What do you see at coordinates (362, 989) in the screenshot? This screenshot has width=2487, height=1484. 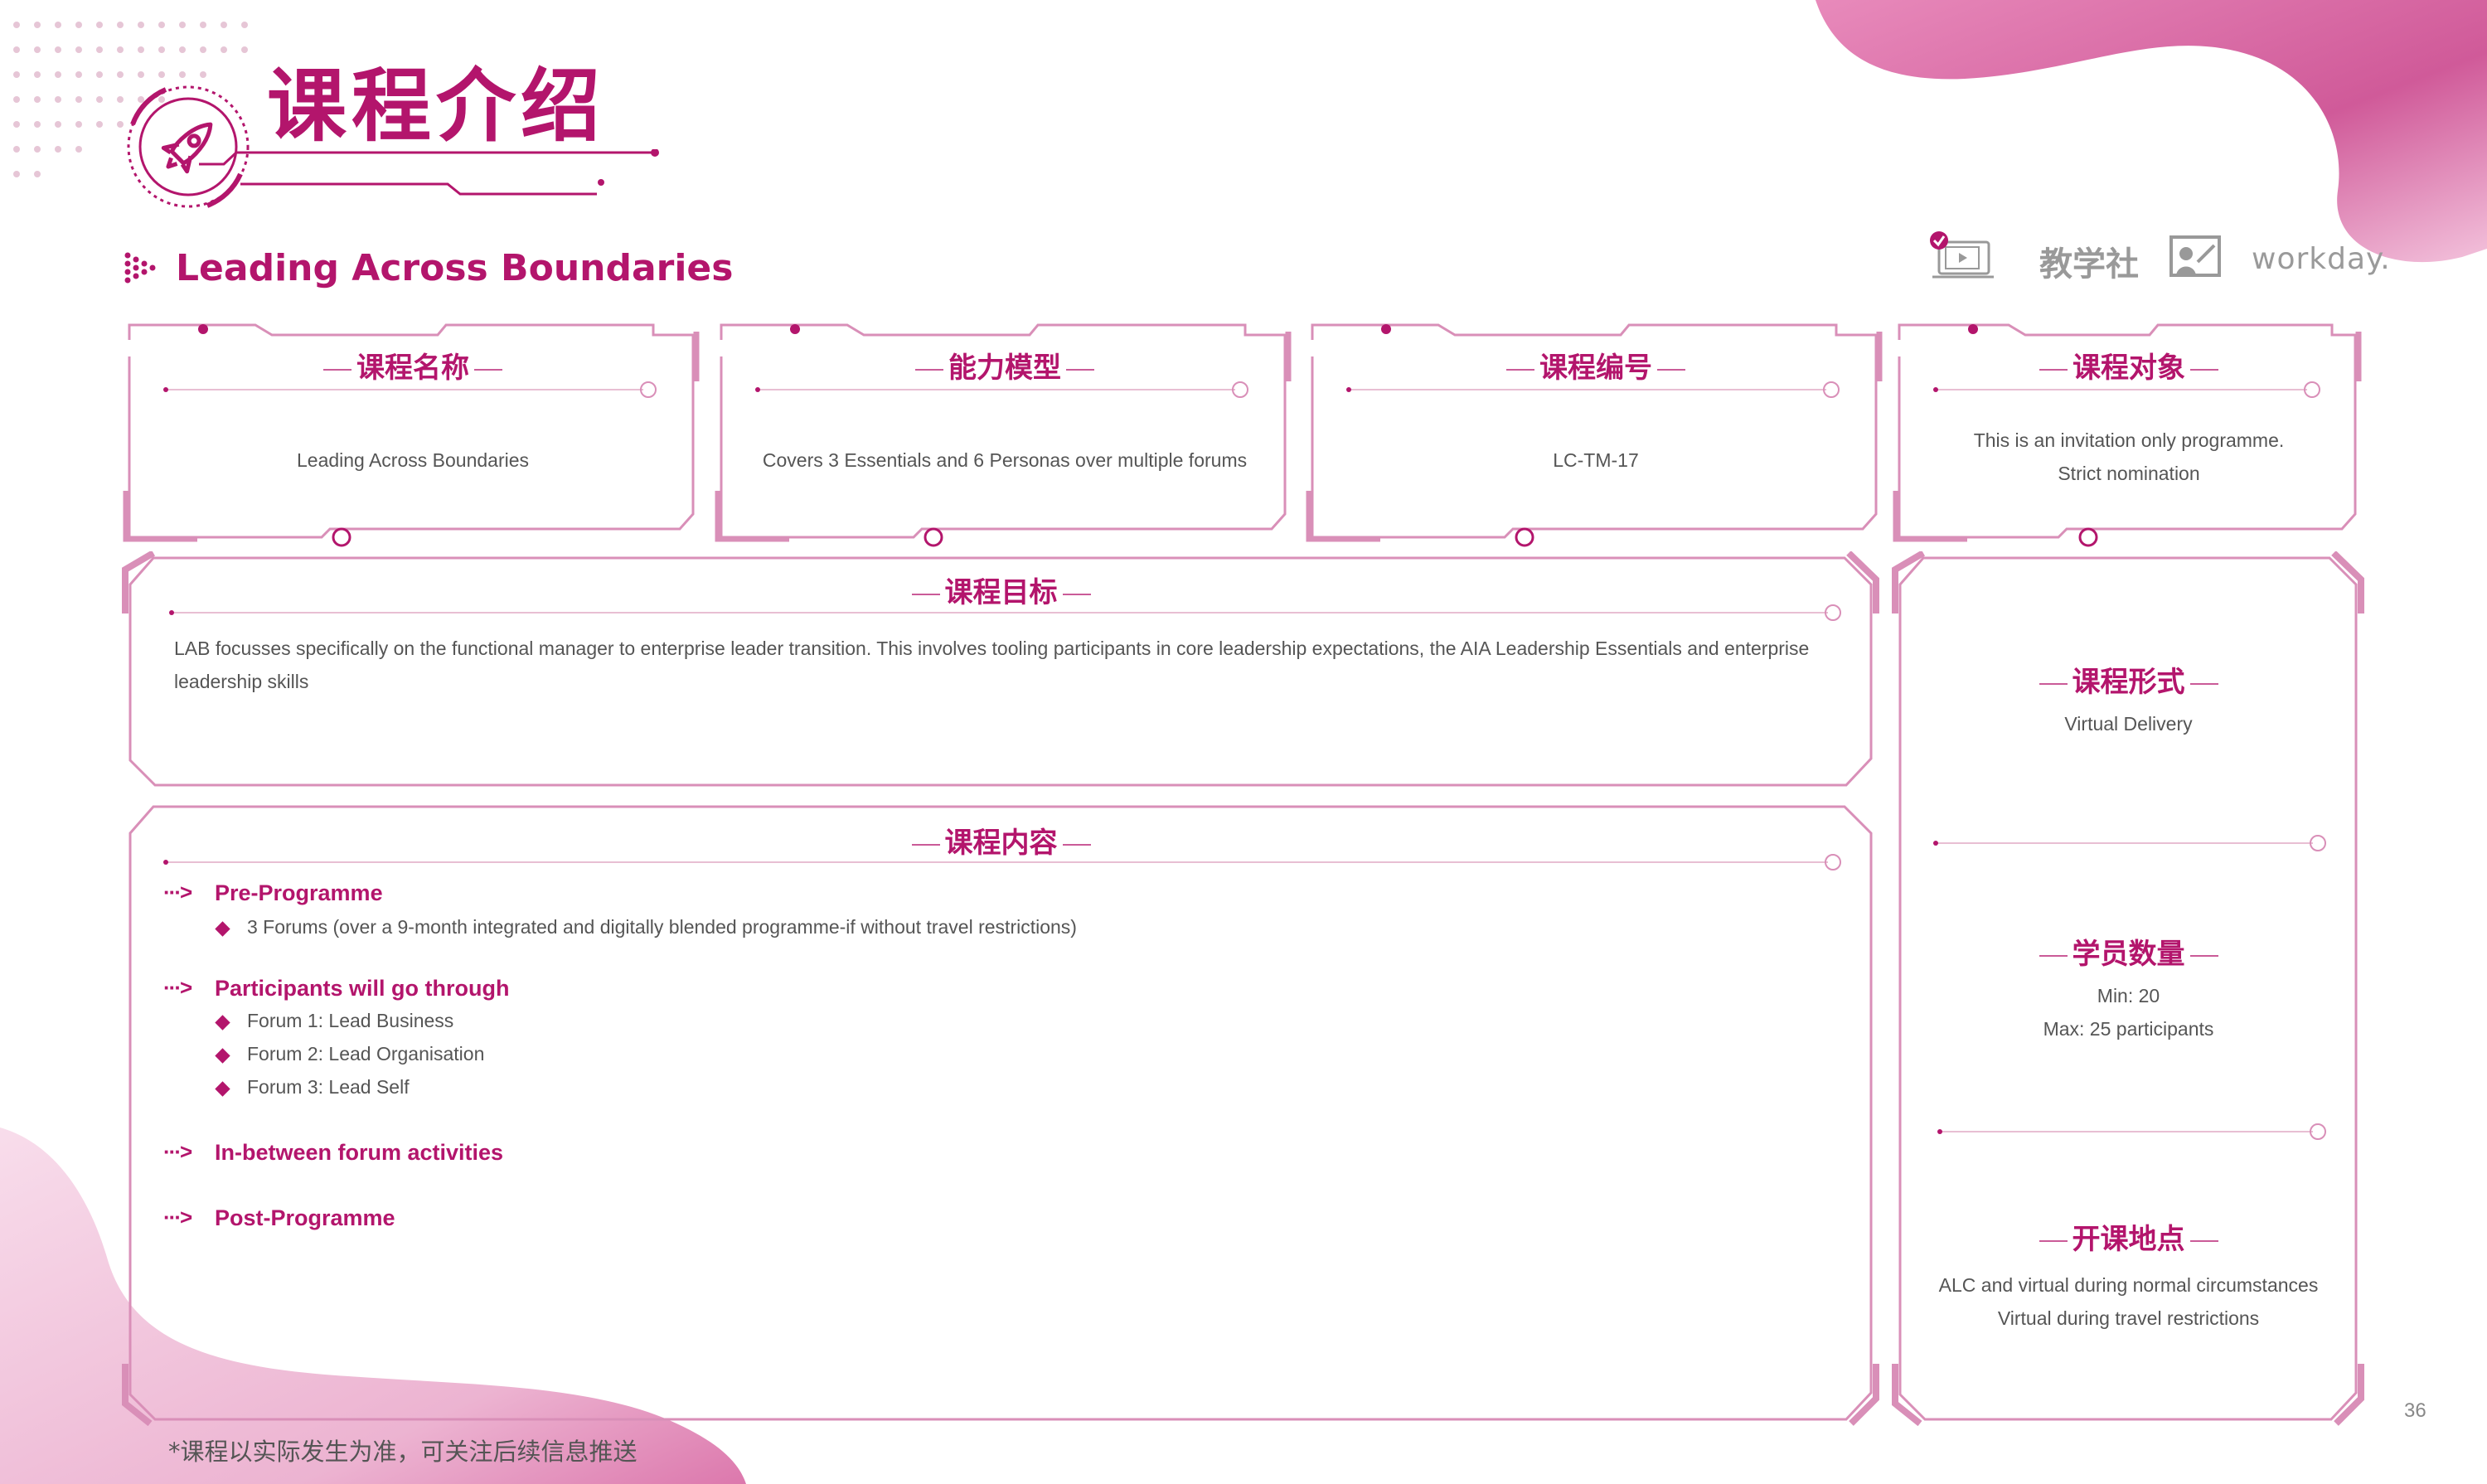 I see `section-title: Participants will go through` at bounding box center [362, 989].